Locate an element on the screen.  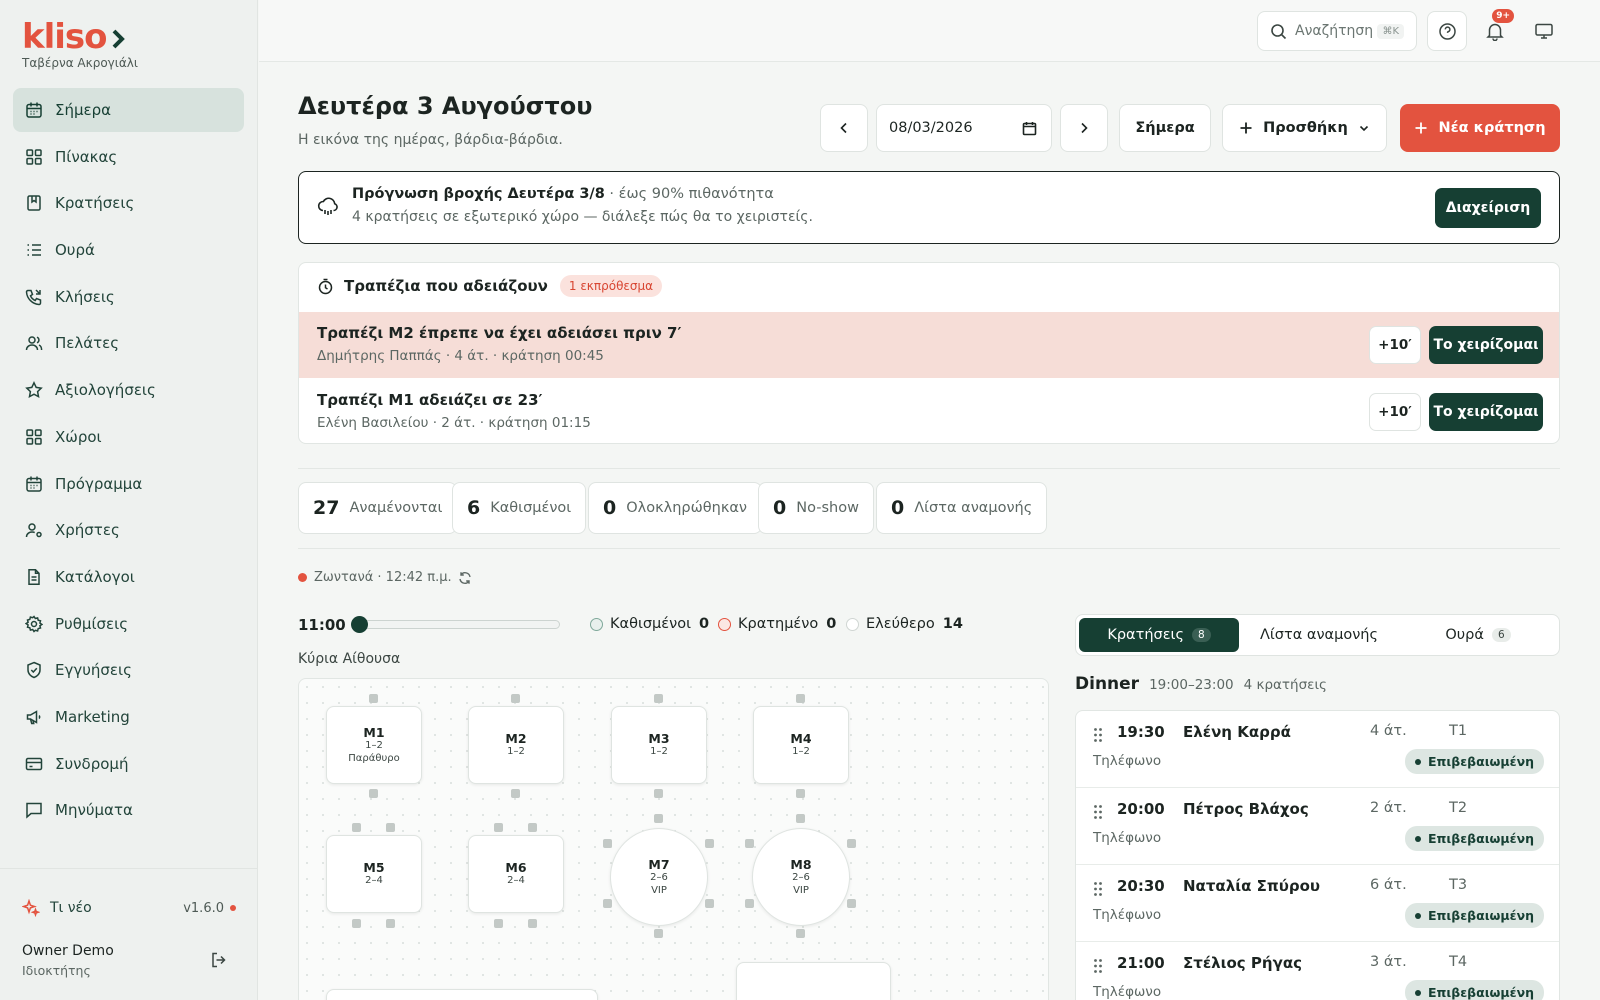
sidebar-item-menus: Κατάλογοι is located at coordinates (128, 577).